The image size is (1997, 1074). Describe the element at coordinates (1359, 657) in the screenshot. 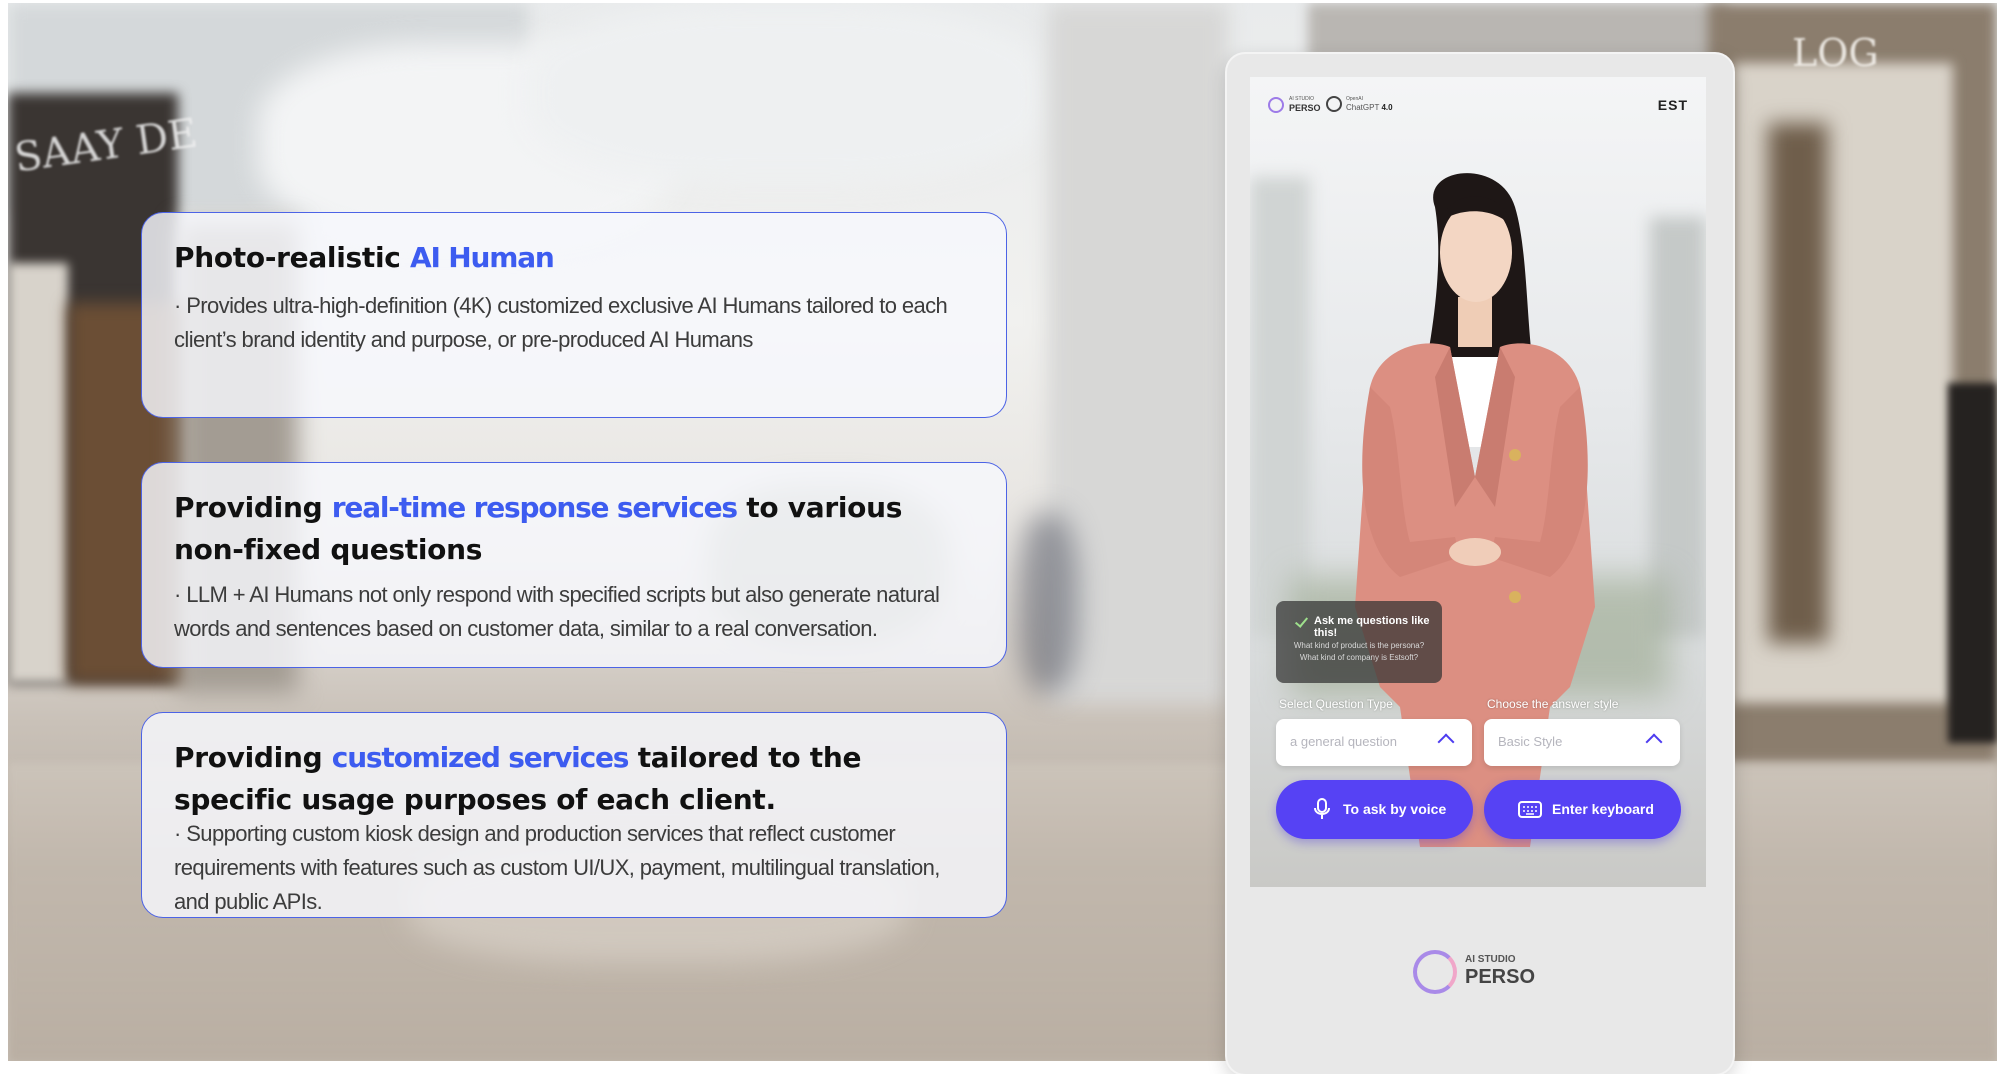

I see `bubble-line-2: What kind of company is Estsoft?` at that location.